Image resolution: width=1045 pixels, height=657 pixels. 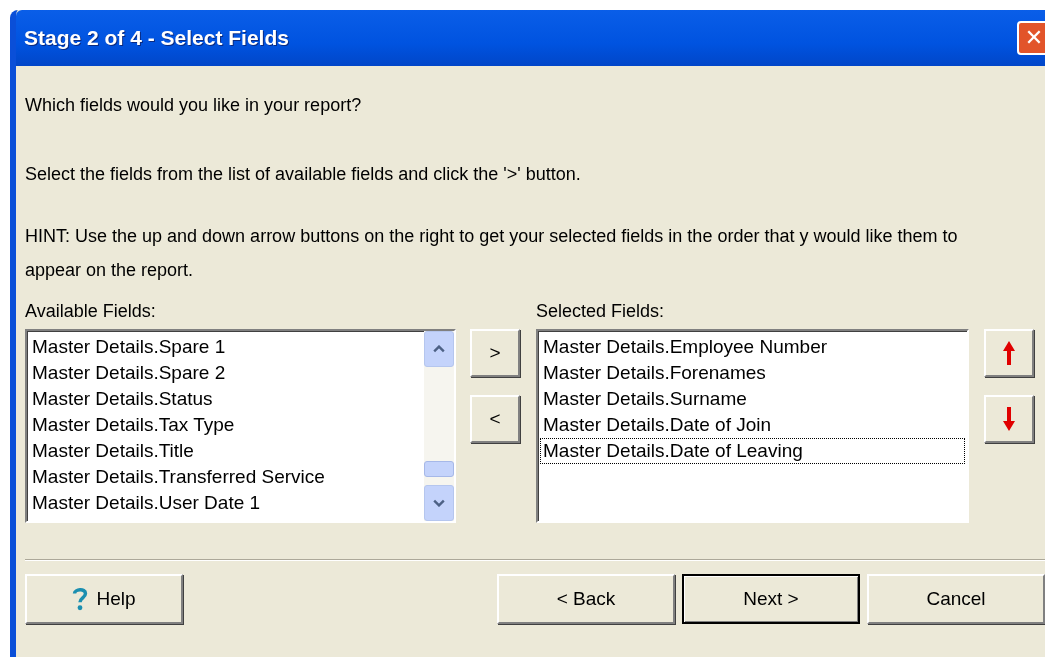 I want to click on list-item: Master Details.Date of Join, so click(x=752, y=425).